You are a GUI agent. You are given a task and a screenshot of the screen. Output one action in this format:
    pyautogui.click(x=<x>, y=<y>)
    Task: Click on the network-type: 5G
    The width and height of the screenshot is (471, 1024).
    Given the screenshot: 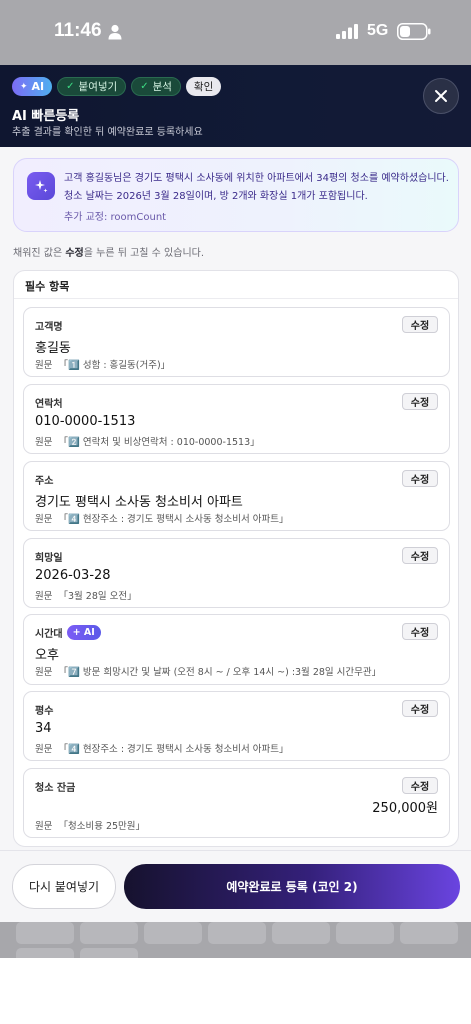 What is the action you would take?
    pyautogui.click(x=378, y=30)
    